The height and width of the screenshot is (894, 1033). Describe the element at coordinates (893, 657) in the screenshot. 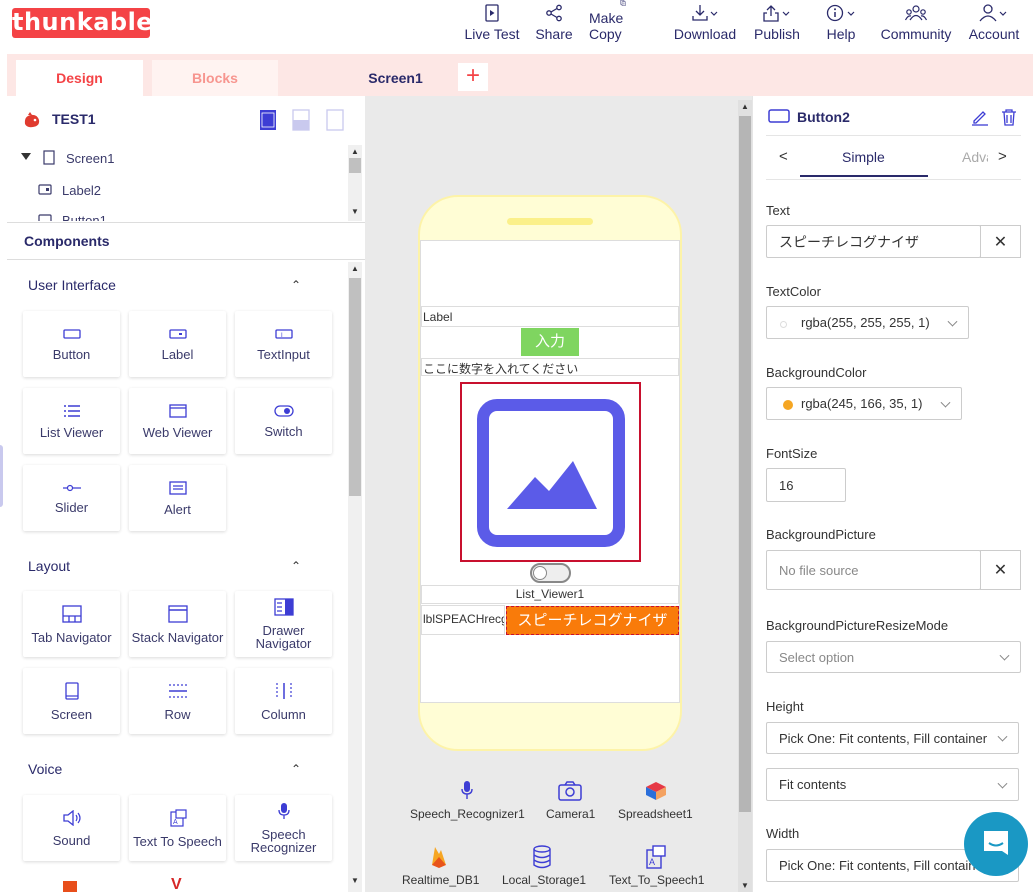

I see `resize-mode-select: Select option` at that location.